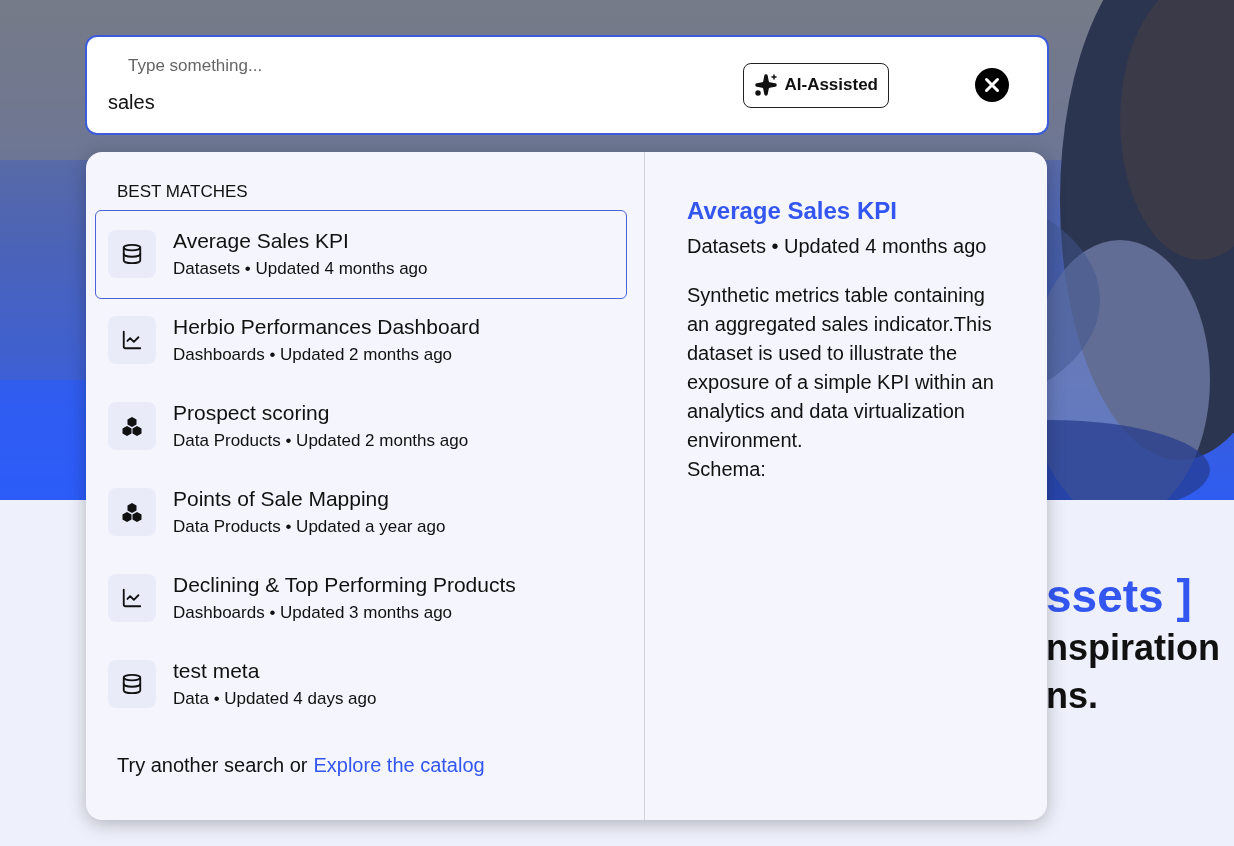 The height and width of the screenshot is (846, 1234). I want to click on result-meta: Dashboards • Updated 3 months ago, so click(313, 613).